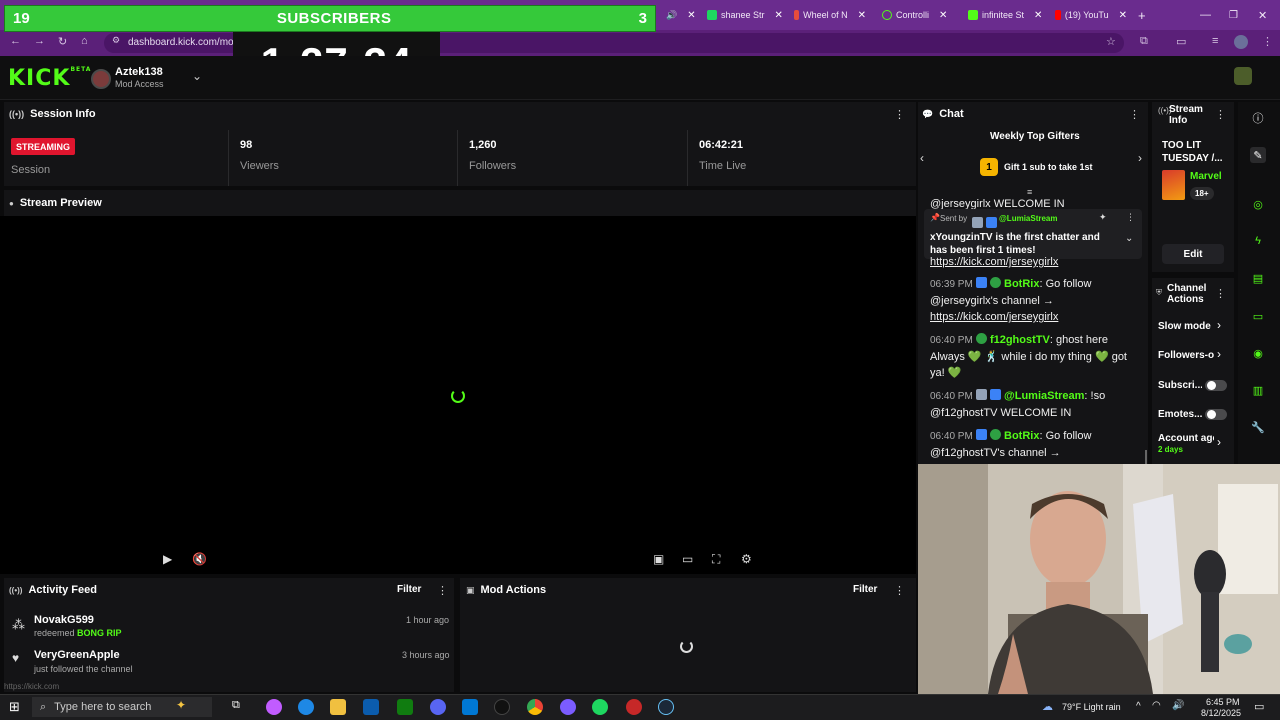 The height and width of the screenshot is (720, 1280). What do you see at coordinates (1267, 41) in the screenshot?
I see `more-menu-icon: ⋮` at bounding box center [1267, 41].